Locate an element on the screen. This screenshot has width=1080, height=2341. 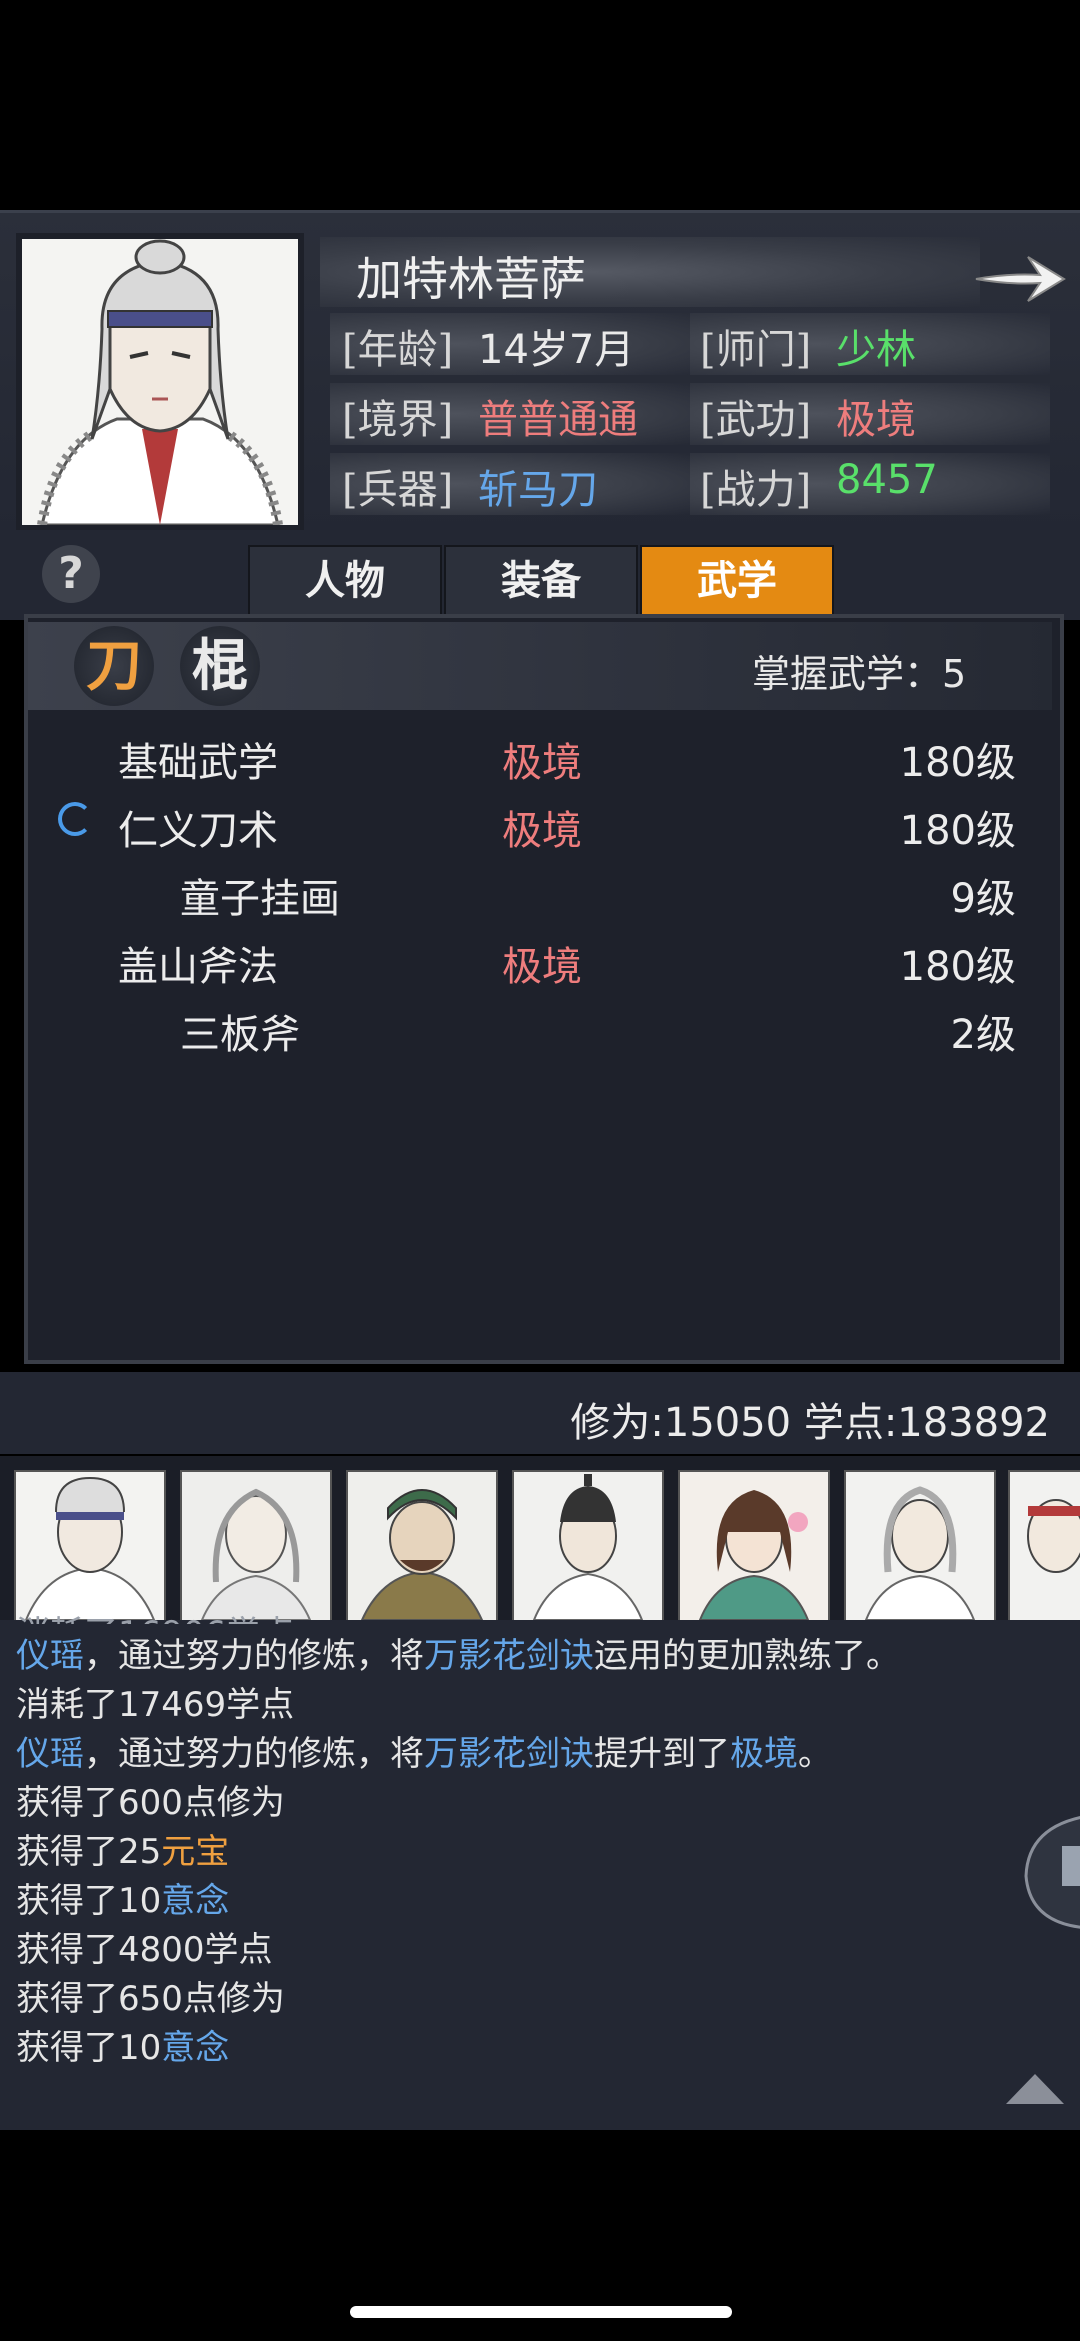
cultivation-points: 修为:15050 学点:183892 is located at coordinates (810, 1423).